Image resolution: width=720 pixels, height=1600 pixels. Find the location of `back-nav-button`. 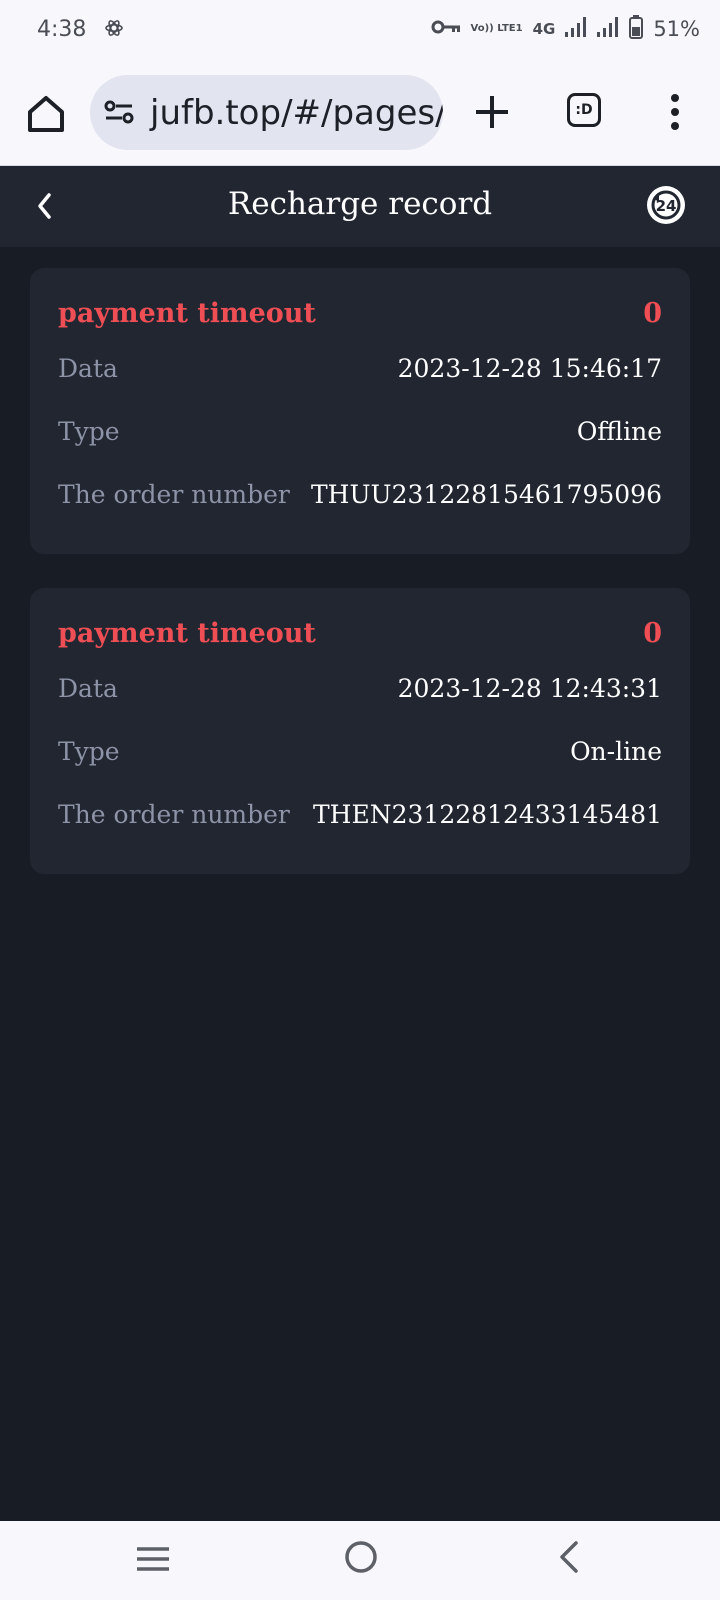

back-nav-button is located at coordinates (570, 1559).